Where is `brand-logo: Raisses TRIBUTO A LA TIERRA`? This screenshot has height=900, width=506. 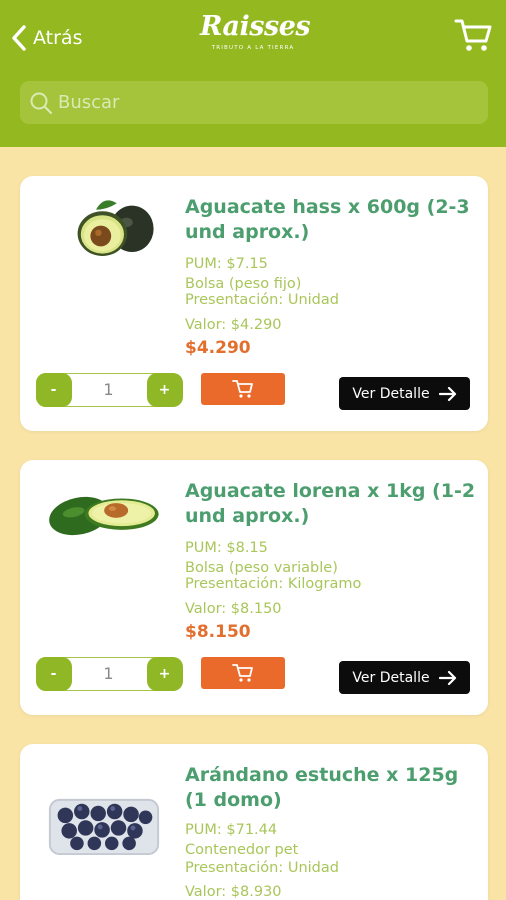
brand-logo: Raisses TRIBUTO A LA TIERRA is located at coordinates (255, 35).